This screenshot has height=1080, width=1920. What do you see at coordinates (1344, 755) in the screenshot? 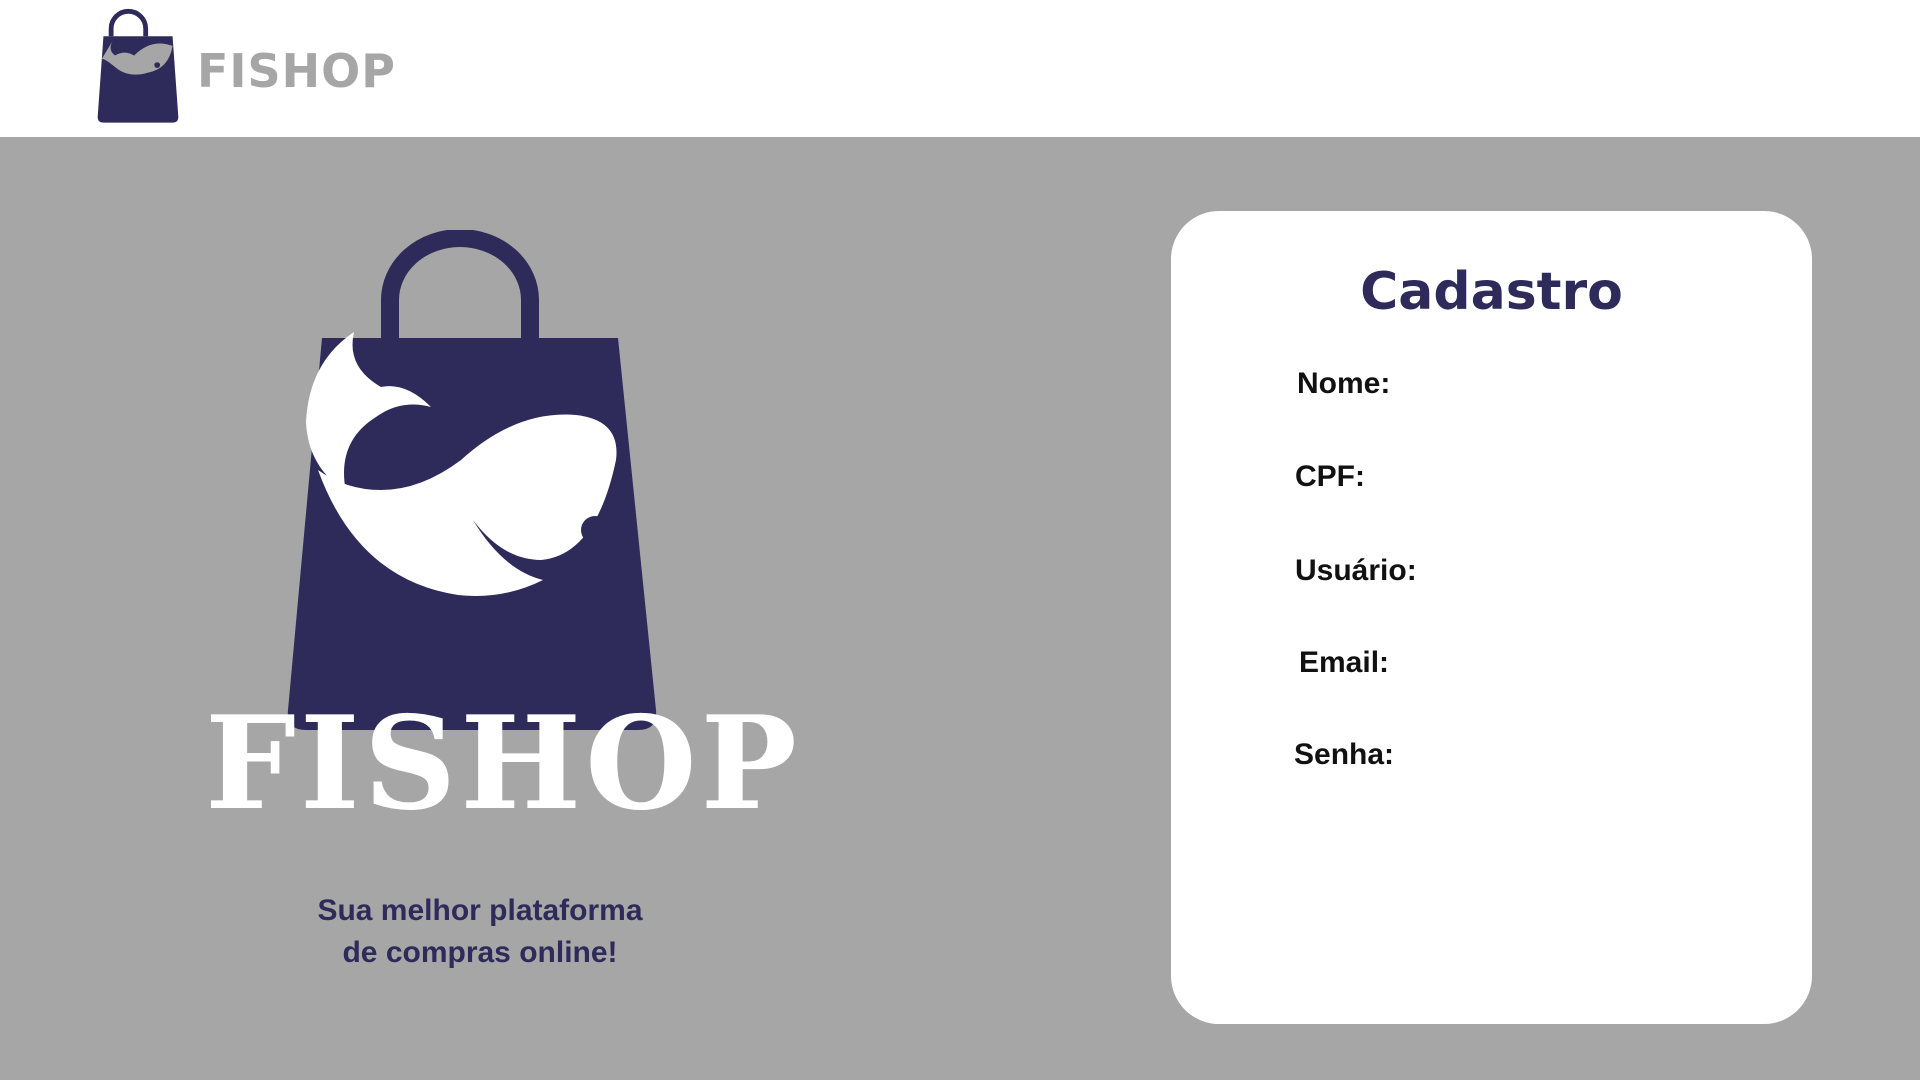
I see `password-field-label: Senha:` at bounding box center [1344, 755].